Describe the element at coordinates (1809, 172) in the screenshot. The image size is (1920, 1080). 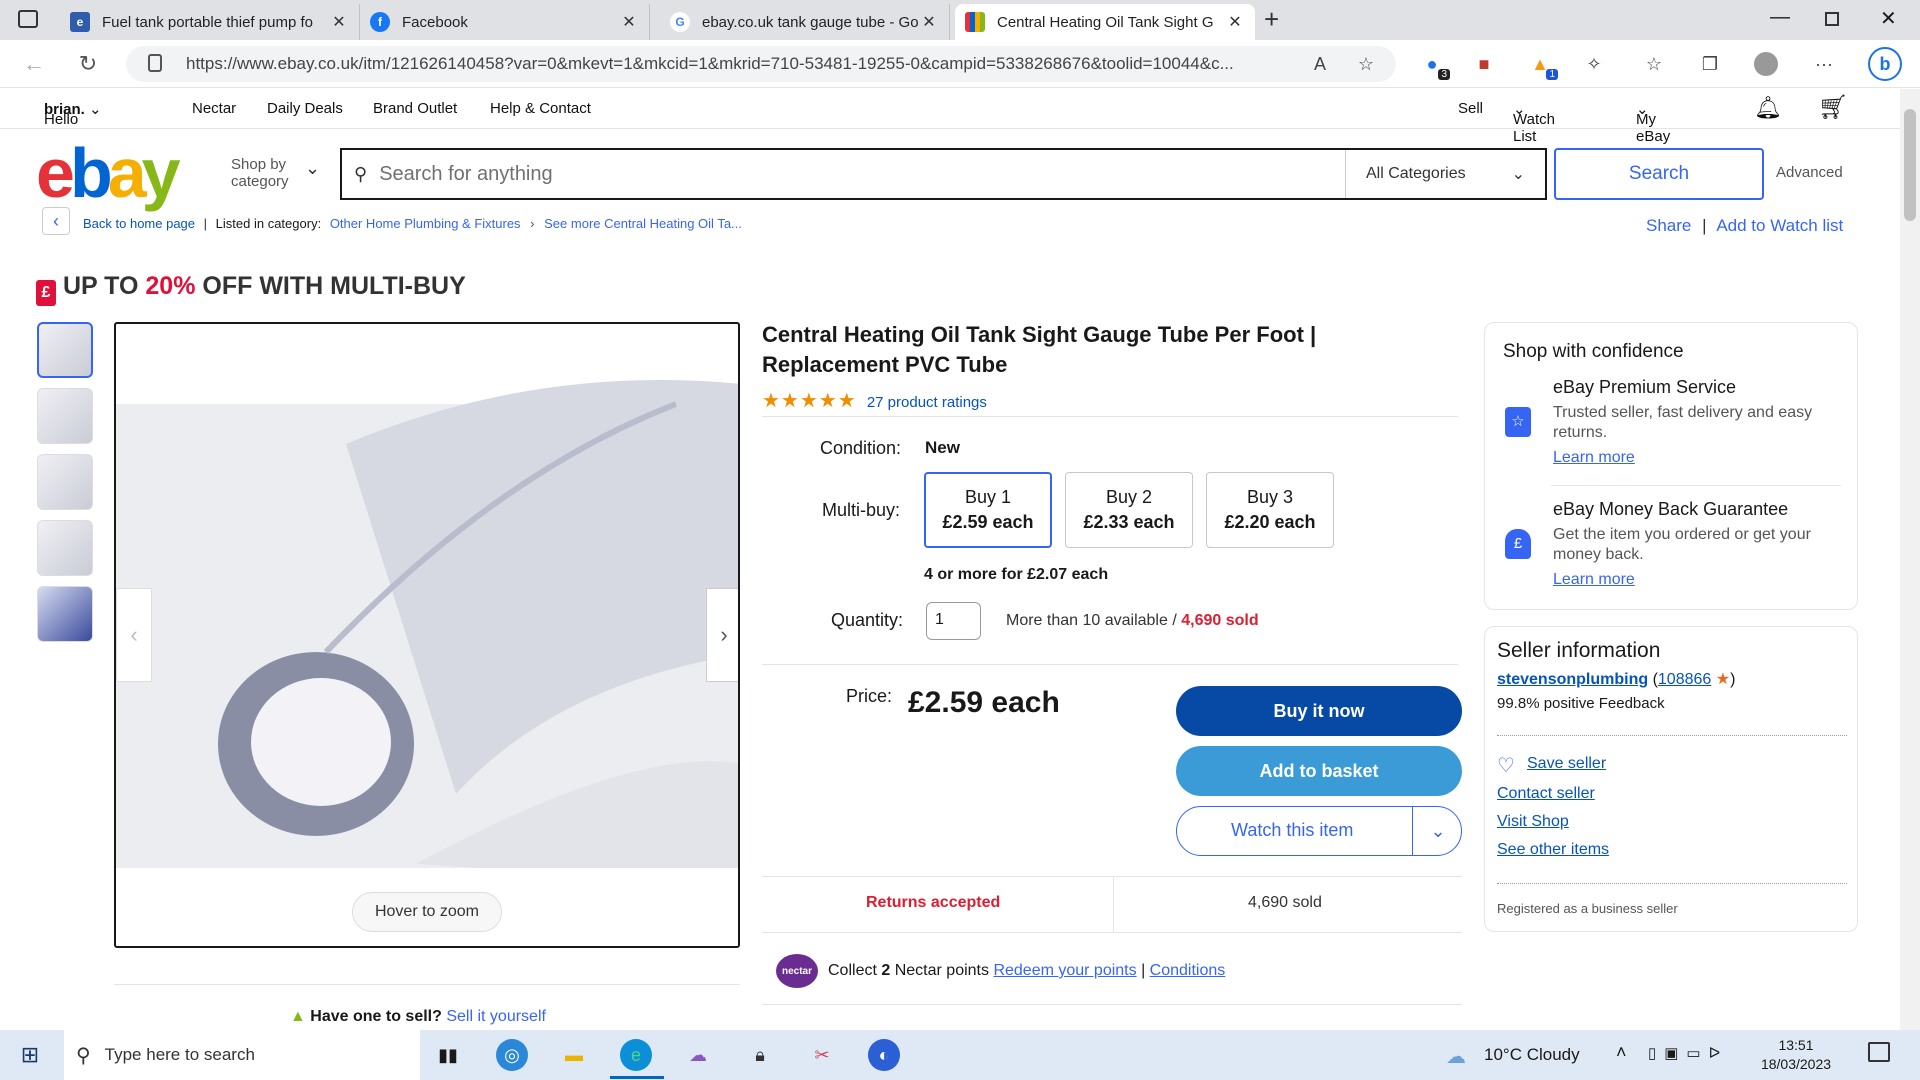
I see `advanced-search-link: Advanced` at that location.